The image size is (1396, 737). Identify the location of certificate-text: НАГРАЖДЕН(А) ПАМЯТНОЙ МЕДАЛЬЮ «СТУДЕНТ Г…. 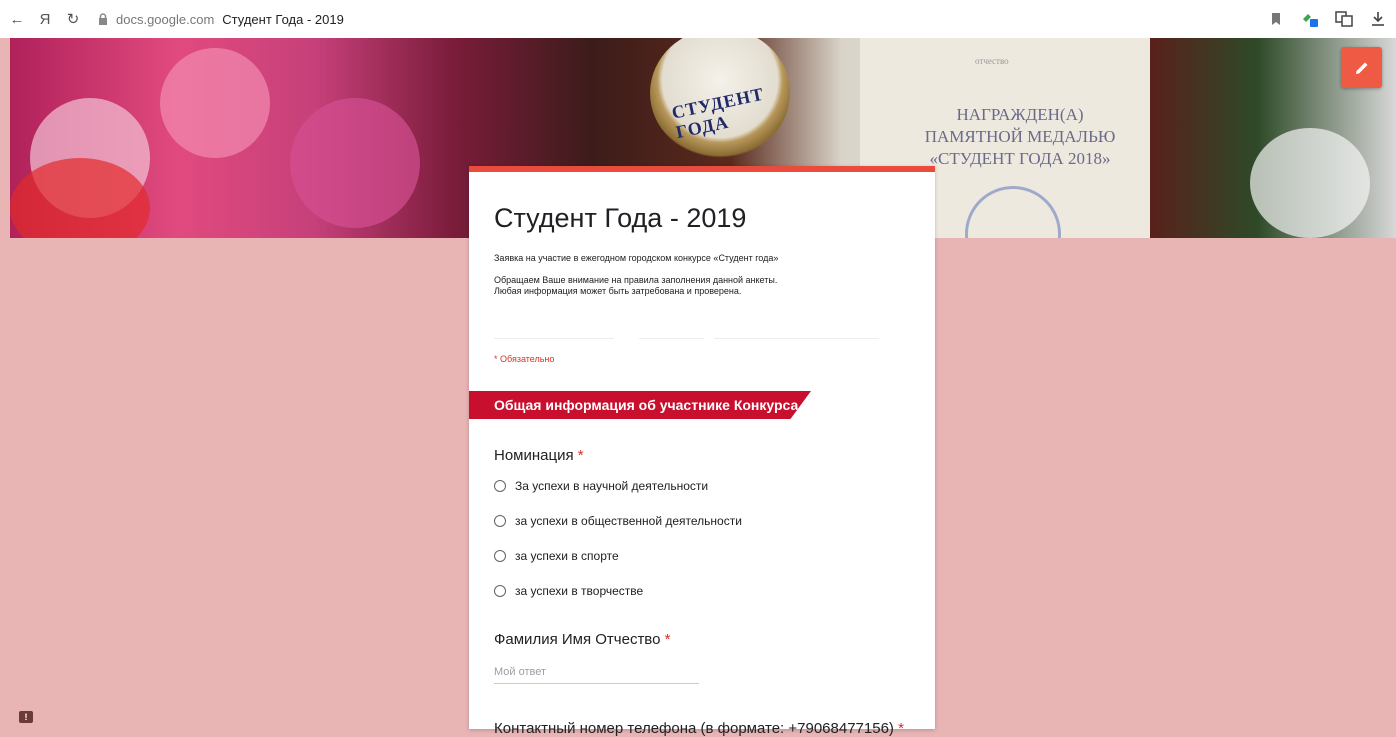
(1020, 136).